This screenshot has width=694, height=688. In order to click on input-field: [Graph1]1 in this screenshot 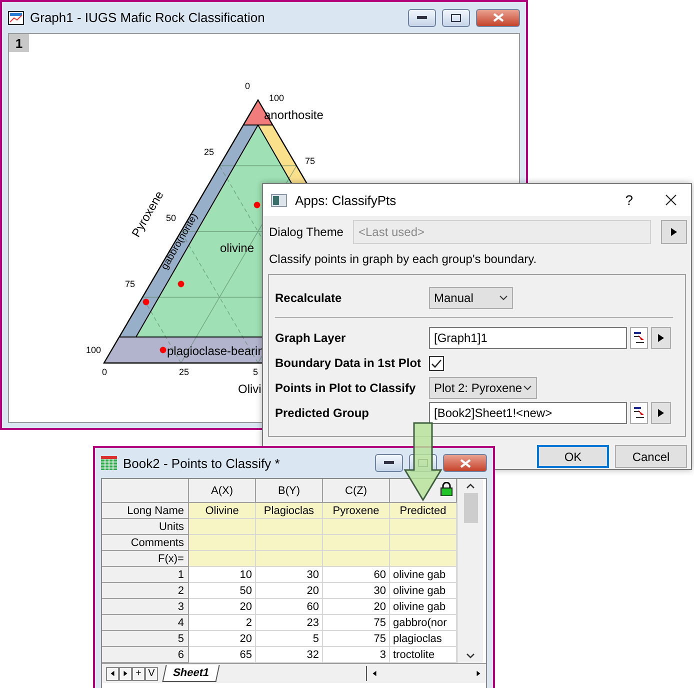, I will do `click(528, 338)`.